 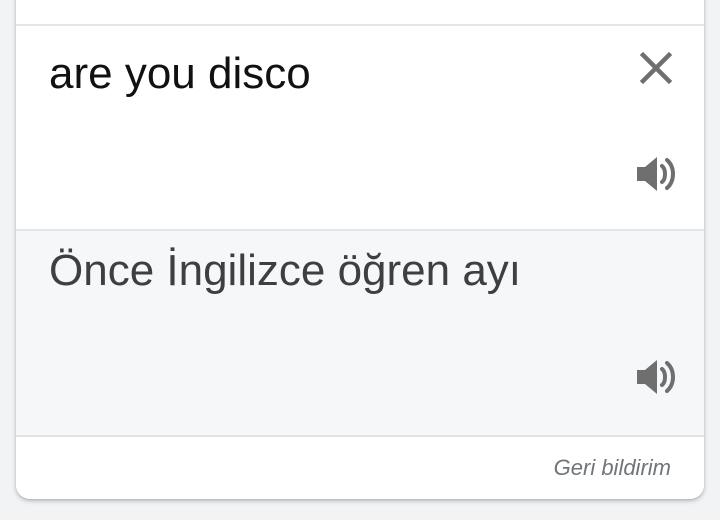 What do you see at coordinates (360, 468) in the screenshot?
I see `card-footer: Geri bildirim` at bounding box center [360, 468].